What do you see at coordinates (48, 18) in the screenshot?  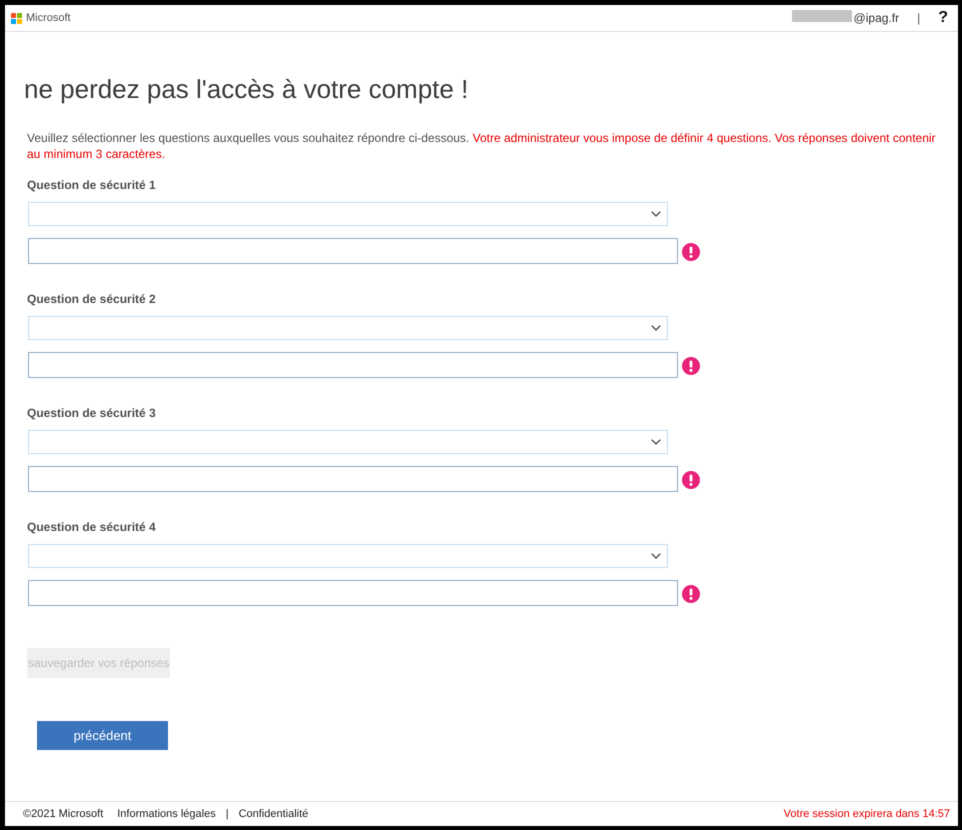 I see `brand-name: Microsoft` at bounding box center [48, 18].